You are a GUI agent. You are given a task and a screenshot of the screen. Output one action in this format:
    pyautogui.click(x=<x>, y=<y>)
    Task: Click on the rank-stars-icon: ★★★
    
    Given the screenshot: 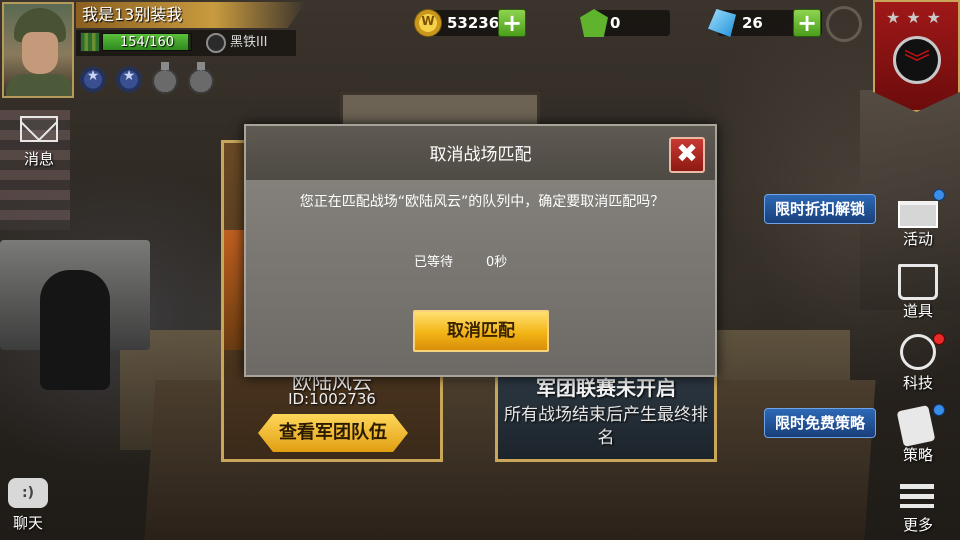 What is the action you would take?
    pyautogui.click(x=916, y=17)
    